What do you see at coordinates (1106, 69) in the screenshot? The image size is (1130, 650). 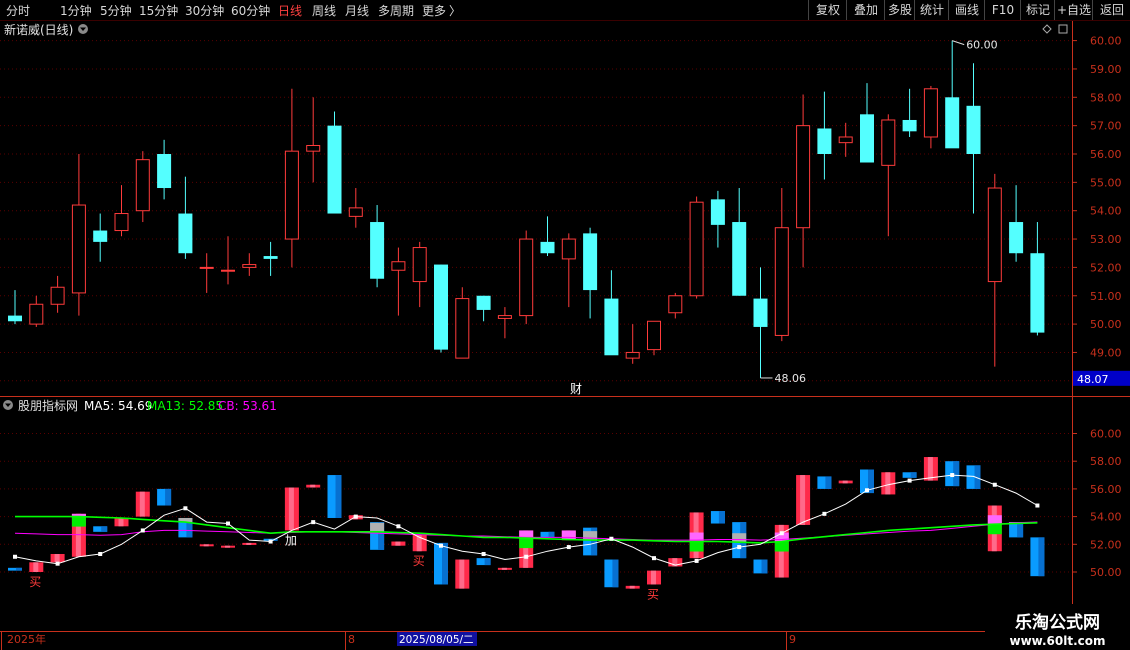 I see `price-tick-label: 59.00` at bounding box center [1106, 69].